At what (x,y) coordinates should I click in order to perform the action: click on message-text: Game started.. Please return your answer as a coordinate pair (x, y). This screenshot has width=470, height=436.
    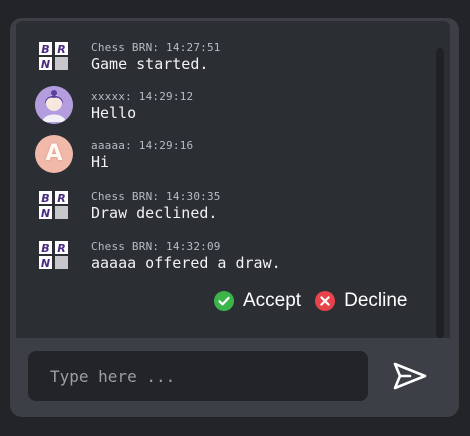
    Looking at the image, I should click on (150, 64).